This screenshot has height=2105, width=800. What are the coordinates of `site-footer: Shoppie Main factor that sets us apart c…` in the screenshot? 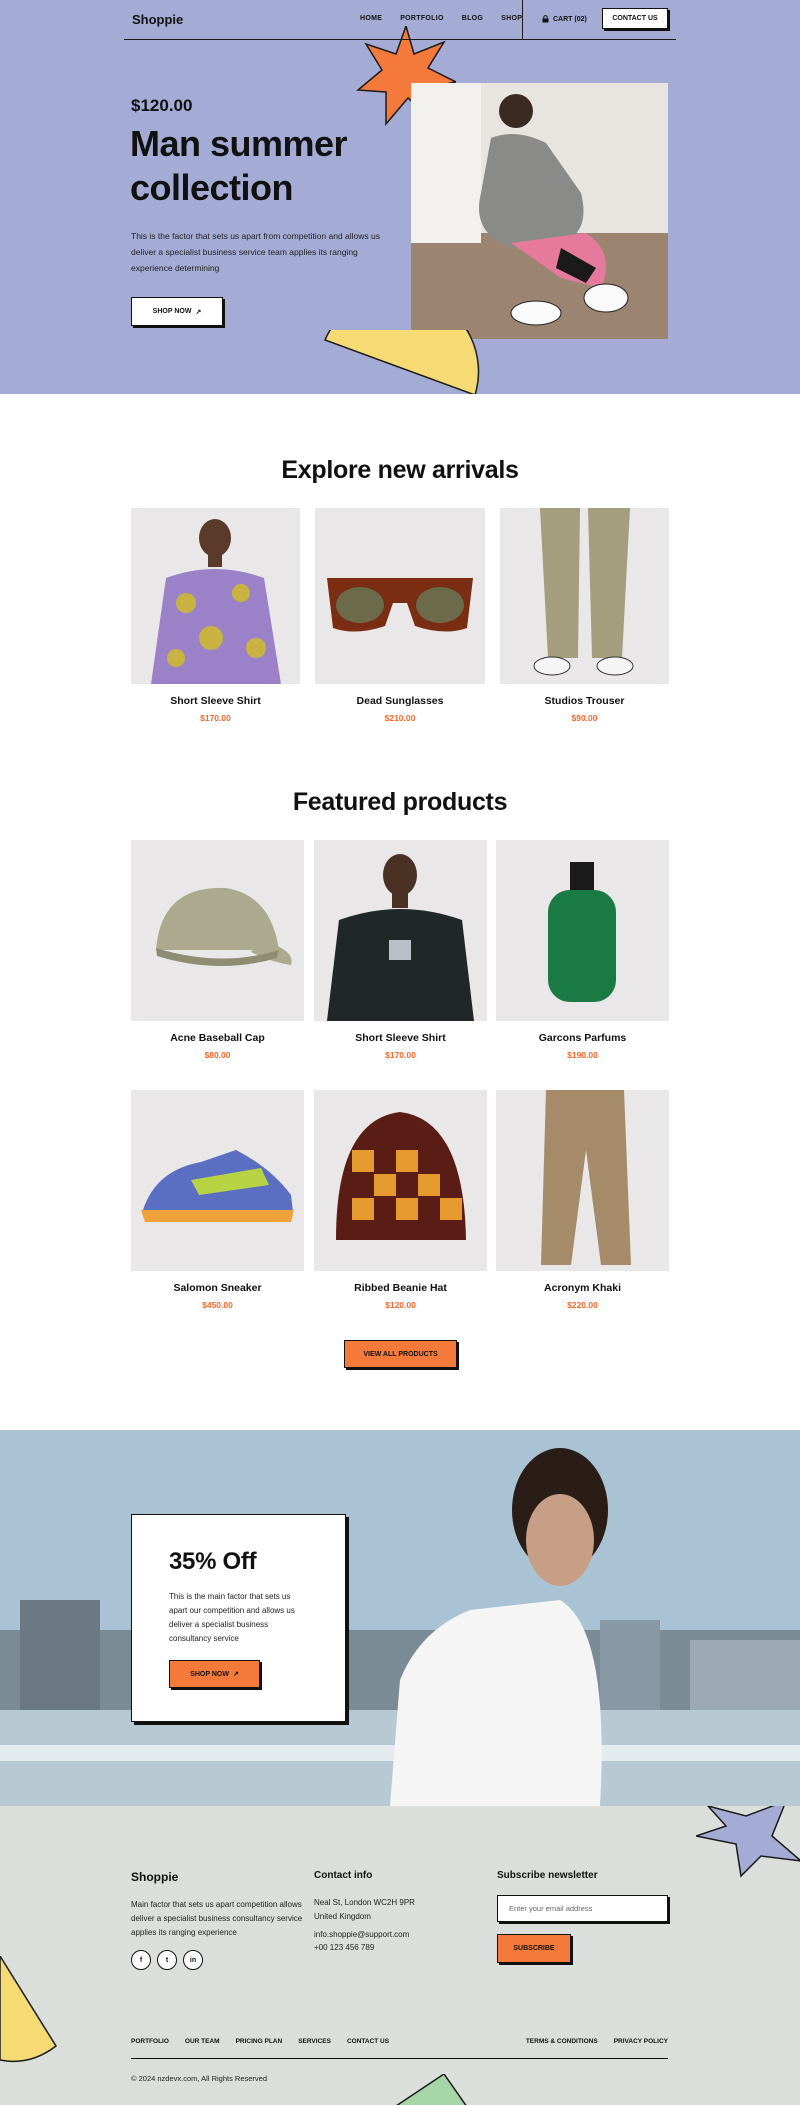 It's located at (400, 1955).